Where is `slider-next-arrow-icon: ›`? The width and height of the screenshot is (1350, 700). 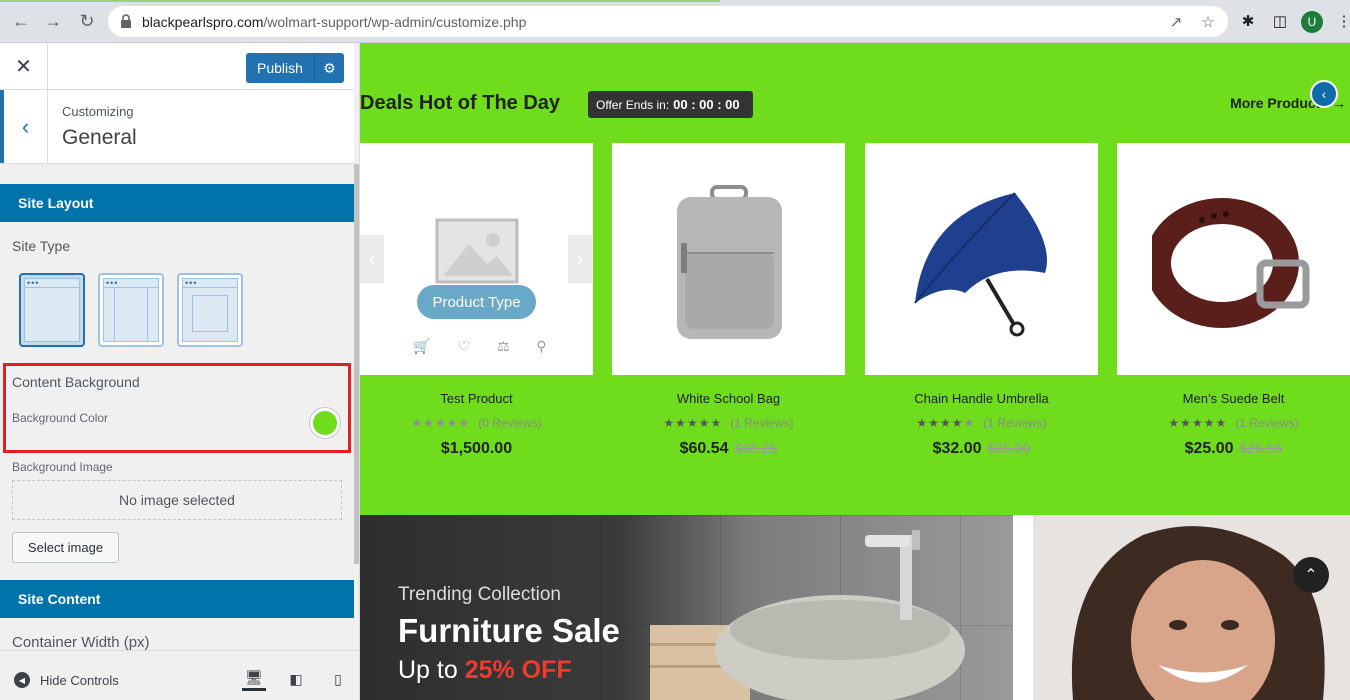
slider-next-arrow-icon: › is located at coordinates (580, 259).